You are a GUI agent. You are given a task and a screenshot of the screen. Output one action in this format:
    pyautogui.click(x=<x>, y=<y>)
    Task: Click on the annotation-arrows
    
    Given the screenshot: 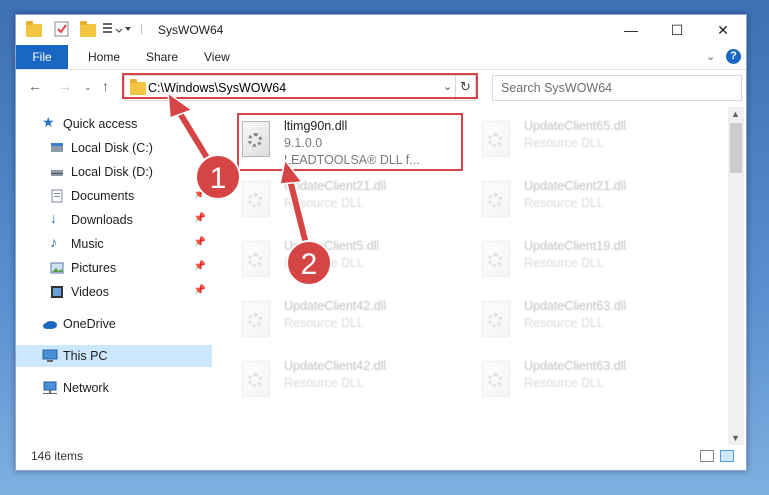 What is the action you would take?
    pyautogui.click(x=239, y=172)
    